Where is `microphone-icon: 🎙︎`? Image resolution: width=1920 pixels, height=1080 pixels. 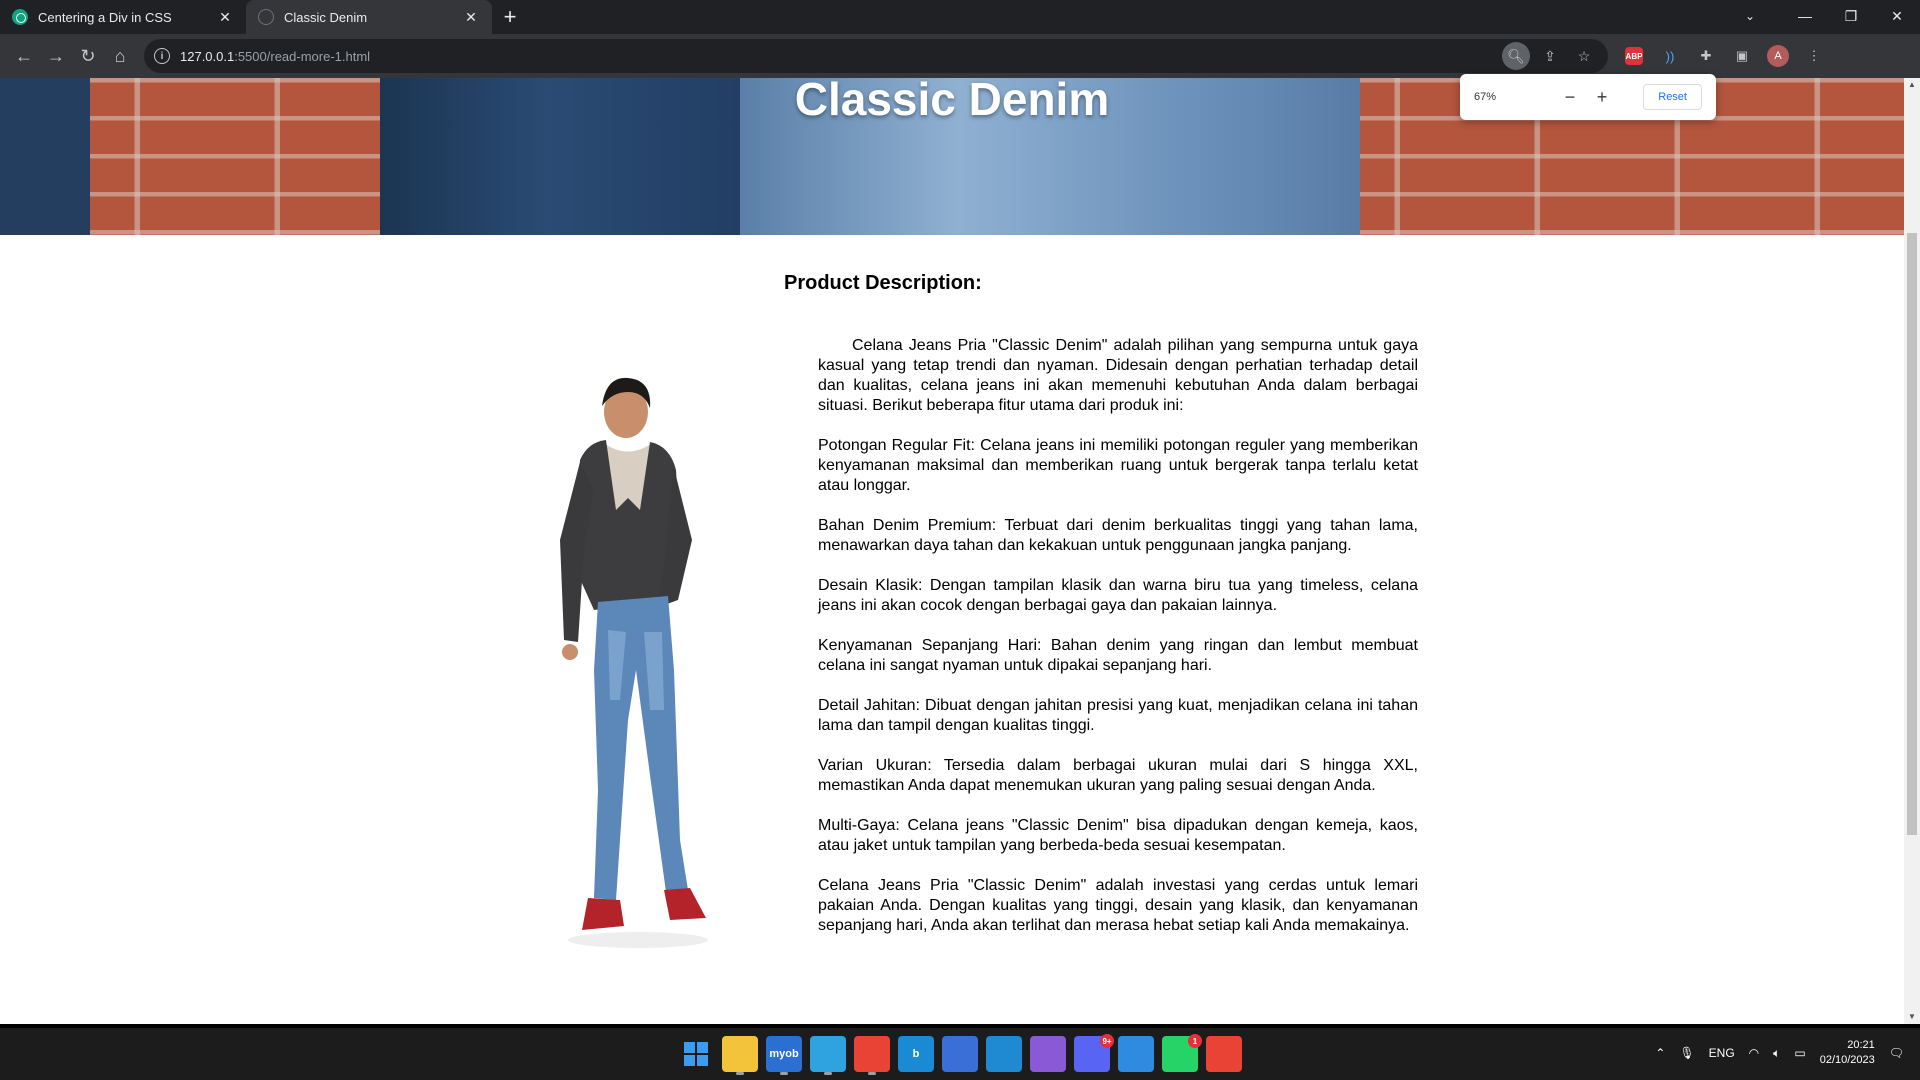 microphone-icon: 🎙︎ is located at coordinates (1686, 1053).